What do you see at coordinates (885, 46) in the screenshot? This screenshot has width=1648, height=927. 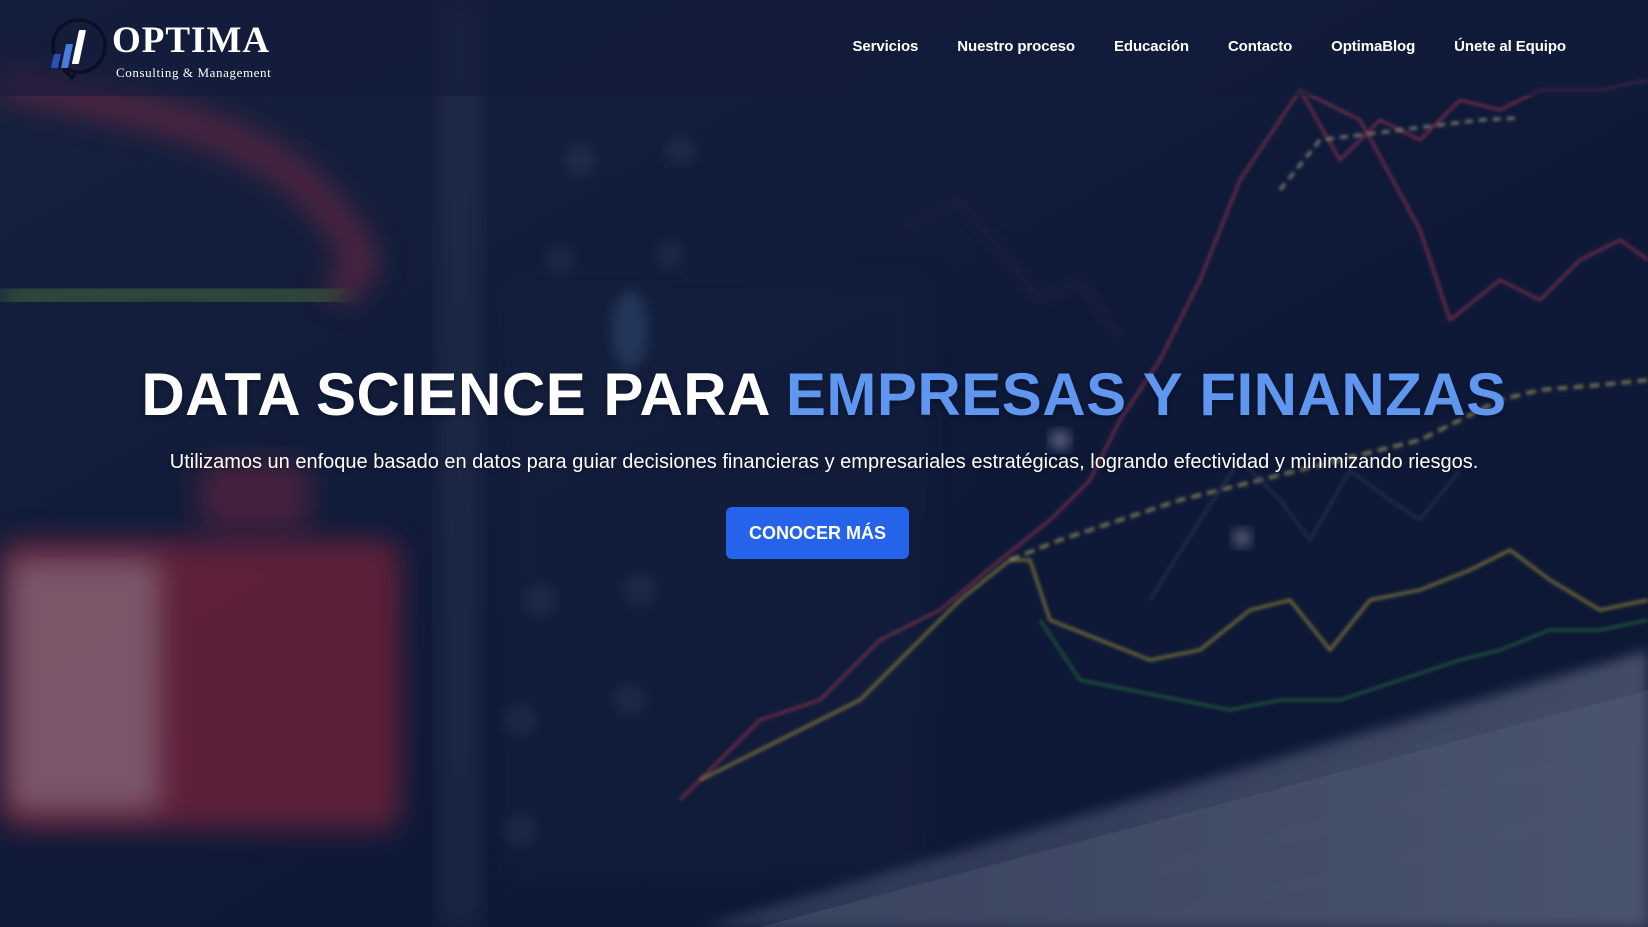 I see `nav-link-servicios: Servicios` at bounding box center [885, 46].